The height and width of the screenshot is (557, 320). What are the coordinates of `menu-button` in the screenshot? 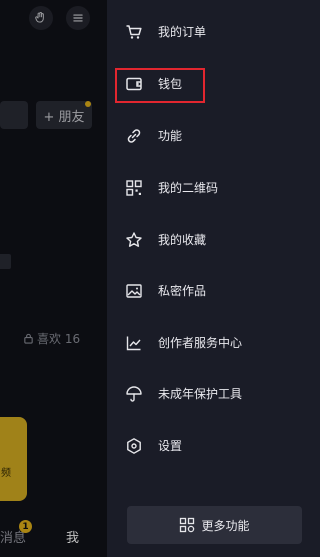 It's located at (78, 18).